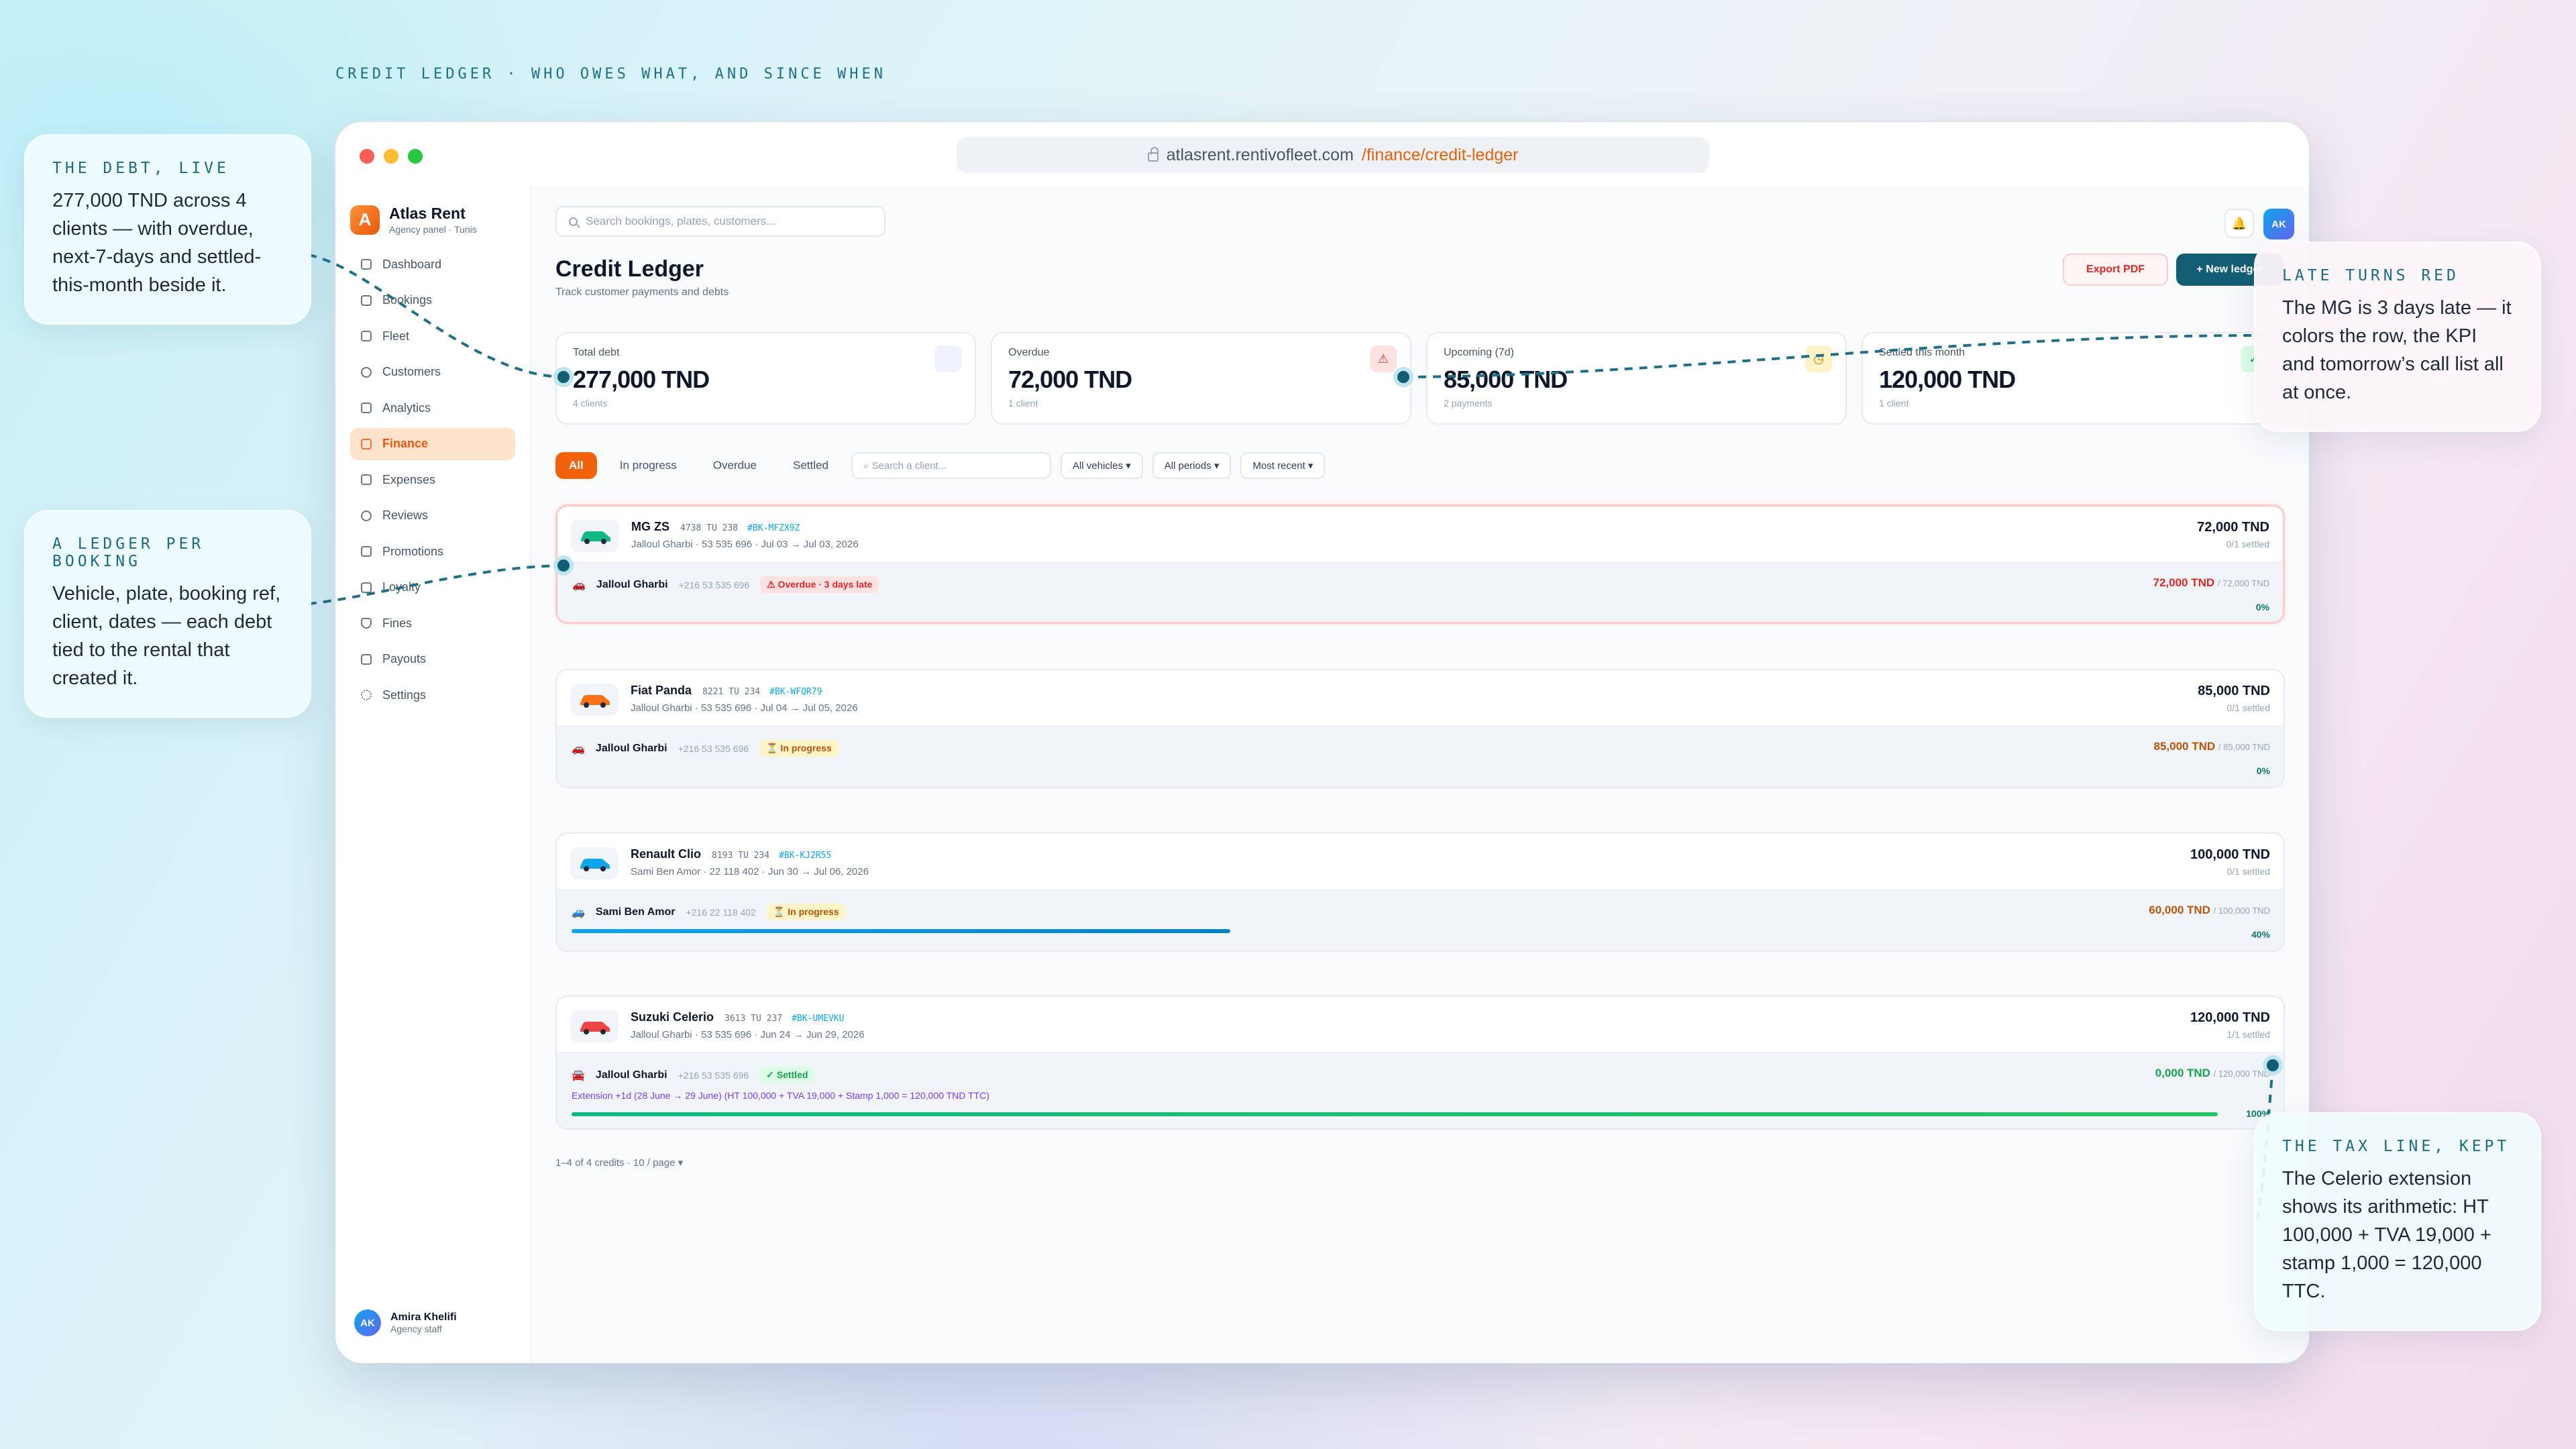  What do you see at coordinates (128, 552) in the screenshot?
I see `callout-title: A LEDGER PER BOOKING` at bounding box center [128, 552].